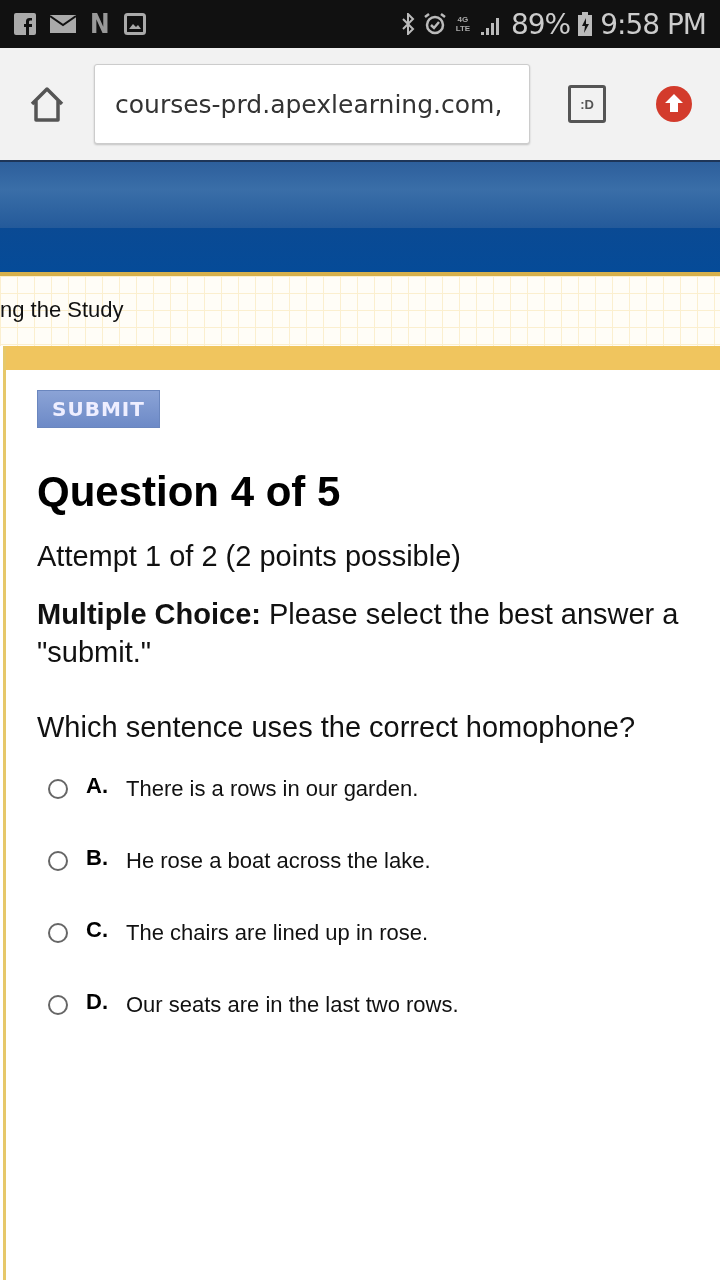  Describe the element at coordinates (47, 104) in the screenshot. I see `home-icon` at that location.